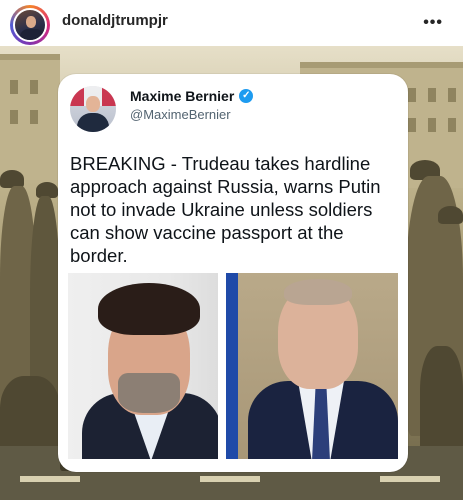  I want to click on avatar-image, so click(30, 25).